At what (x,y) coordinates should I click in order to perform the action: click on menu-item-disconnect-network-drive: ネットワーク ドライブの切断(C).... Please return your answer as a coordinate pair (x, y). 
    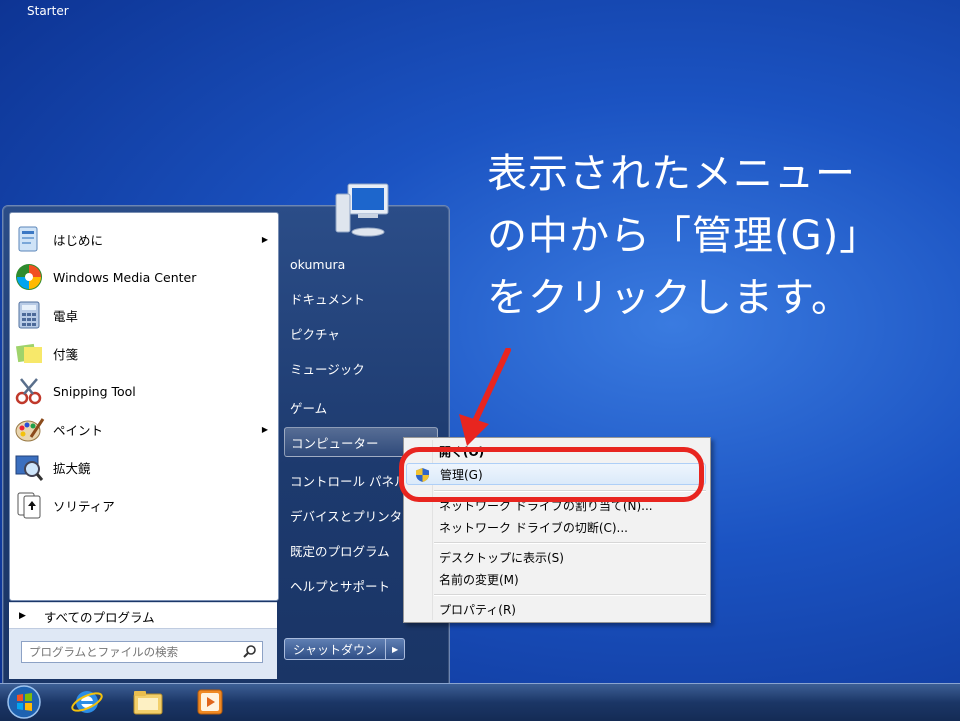
    Looking at the image, I should click on (556, 527).